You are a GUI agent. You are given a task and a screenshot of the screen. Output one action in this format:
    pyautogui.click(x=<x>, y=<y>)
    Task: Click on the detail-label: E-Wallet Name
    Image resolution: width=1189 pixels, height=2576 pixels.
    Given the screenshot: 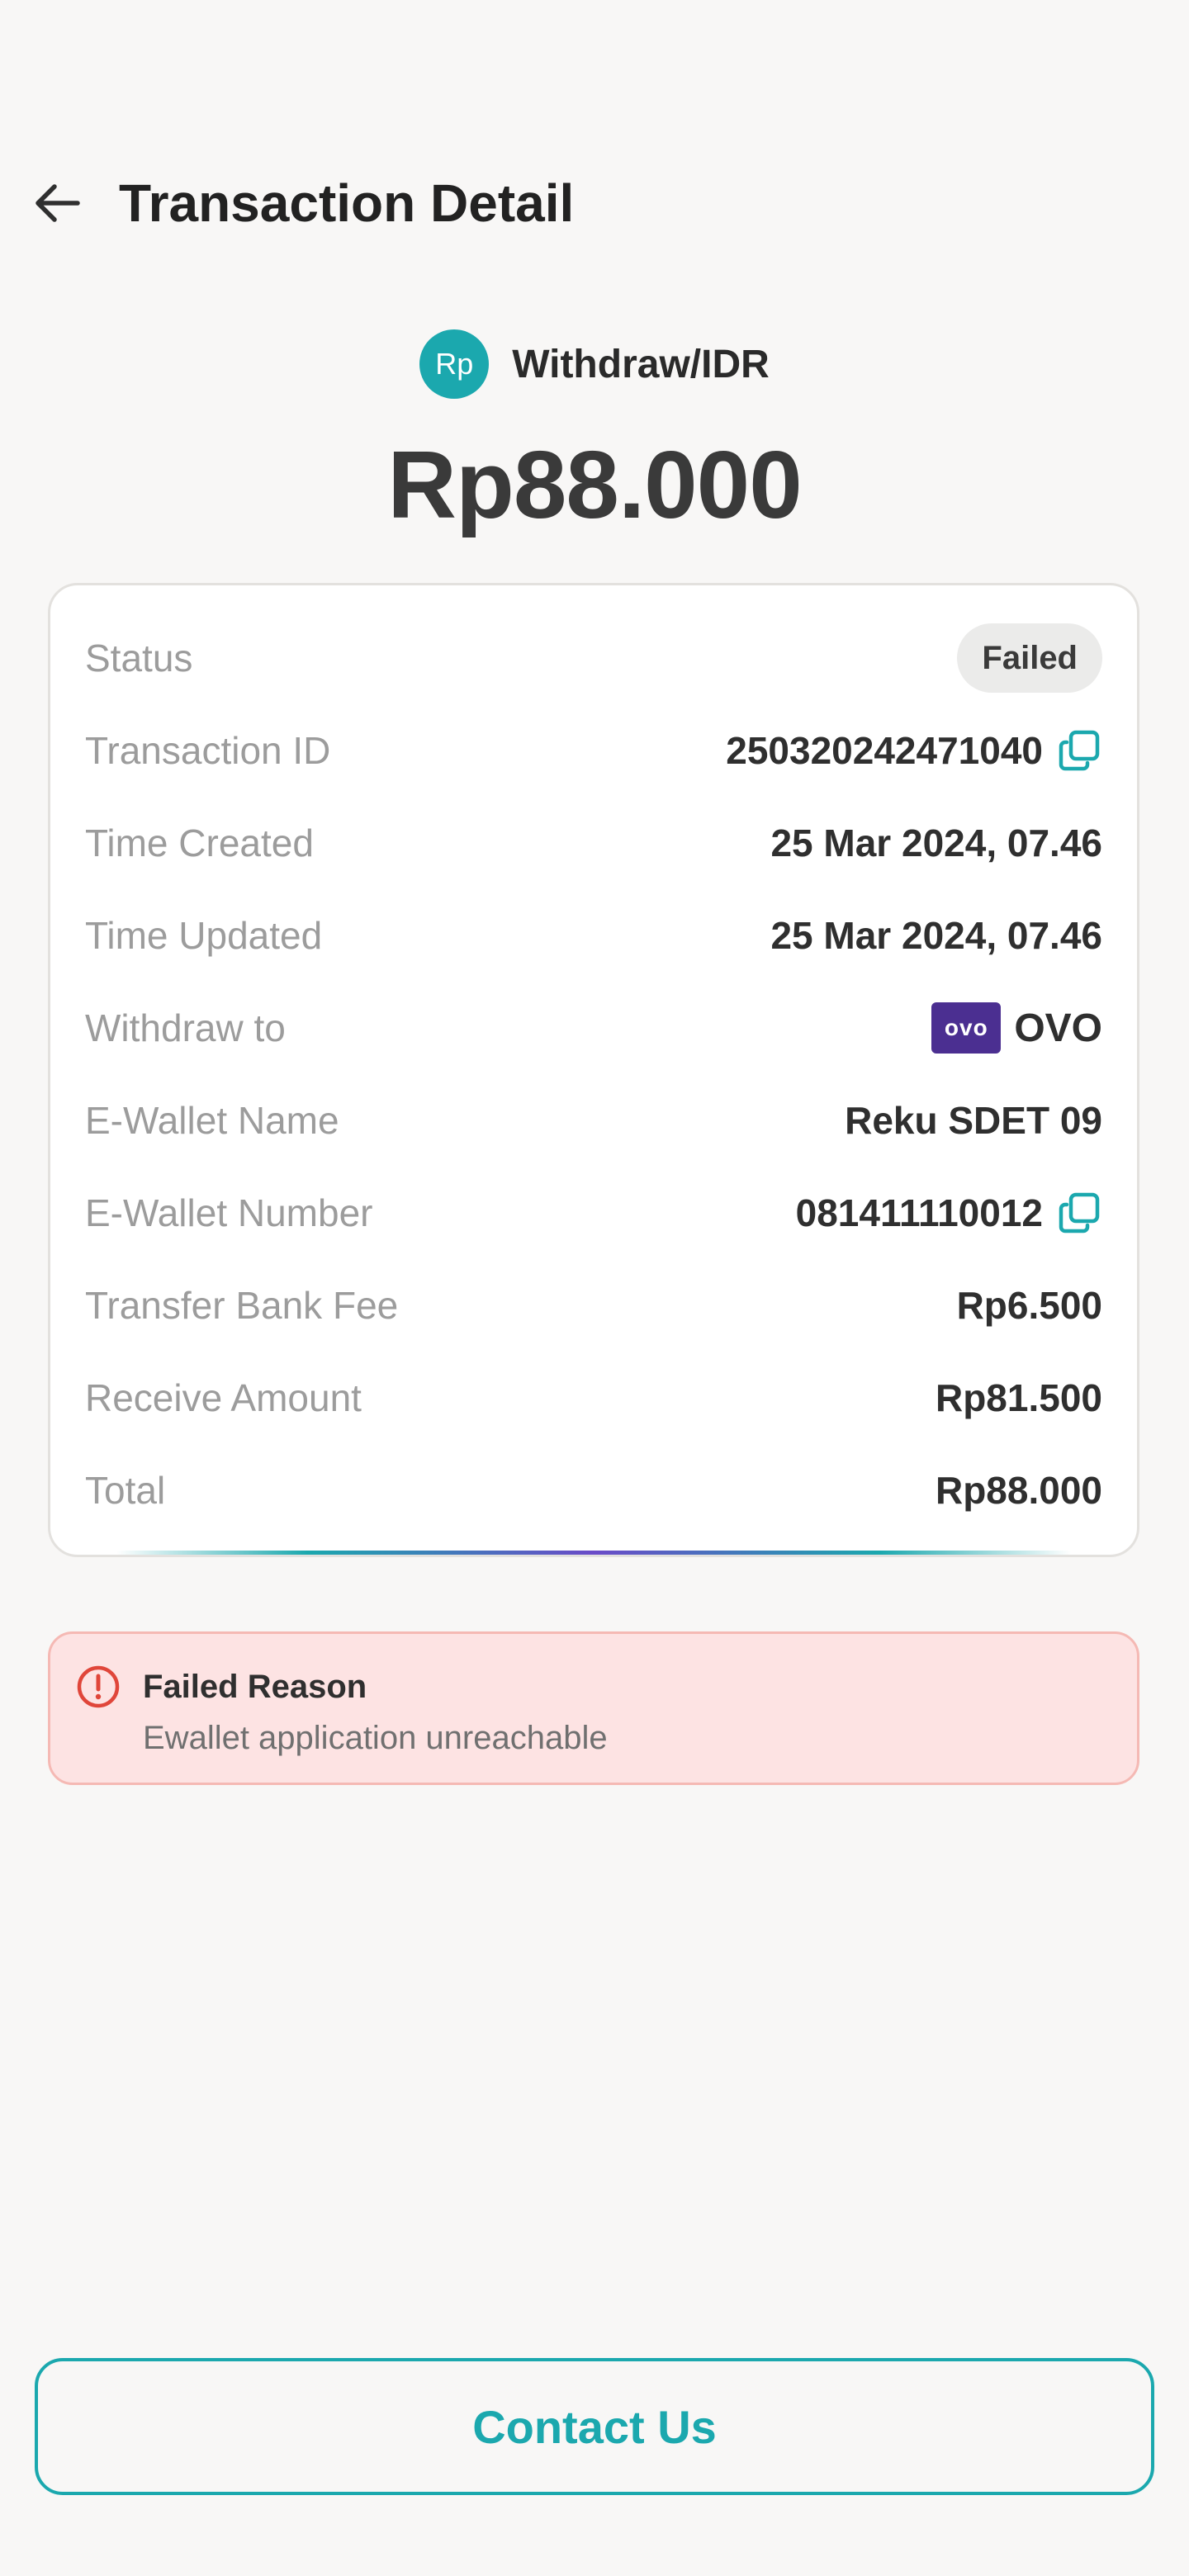 What is the action you would take?
    pyautogui.click(x=212, y=1120)
    